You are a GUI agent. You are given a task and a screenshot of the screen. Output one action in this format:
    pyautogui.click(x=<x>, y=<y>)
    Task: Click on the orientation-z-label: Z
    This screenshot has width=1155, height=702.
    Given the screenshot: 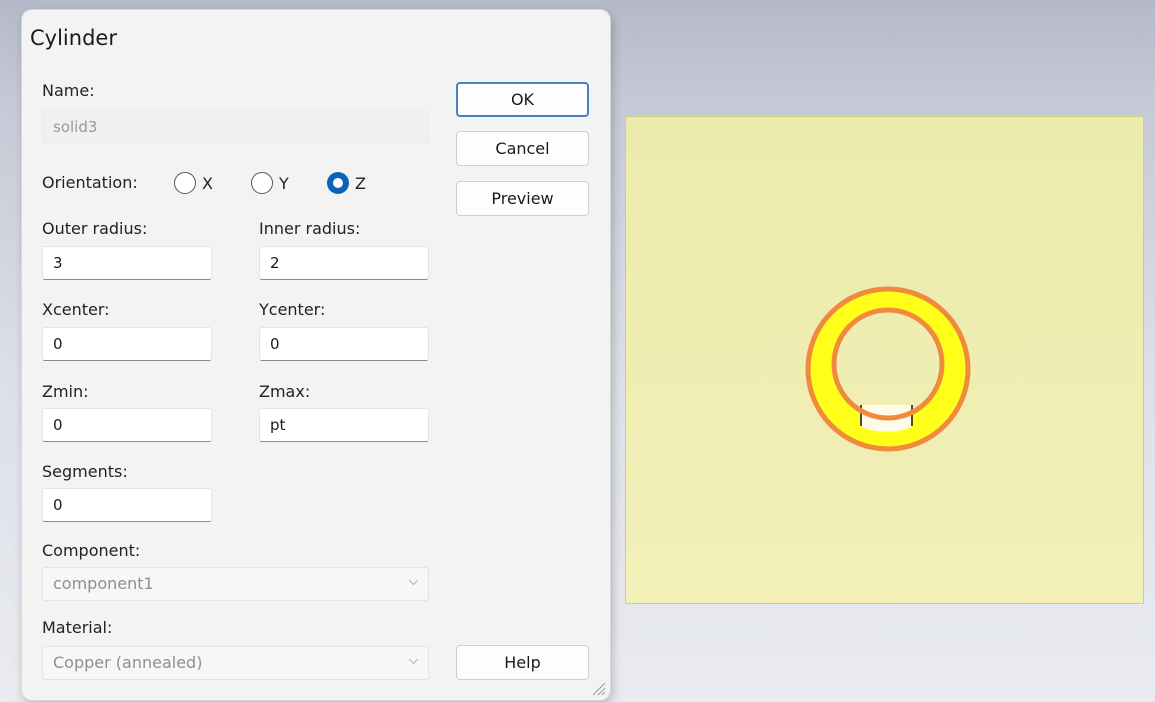 What is the action you would take?
    pyautogui.click(x=360, y=183)
    